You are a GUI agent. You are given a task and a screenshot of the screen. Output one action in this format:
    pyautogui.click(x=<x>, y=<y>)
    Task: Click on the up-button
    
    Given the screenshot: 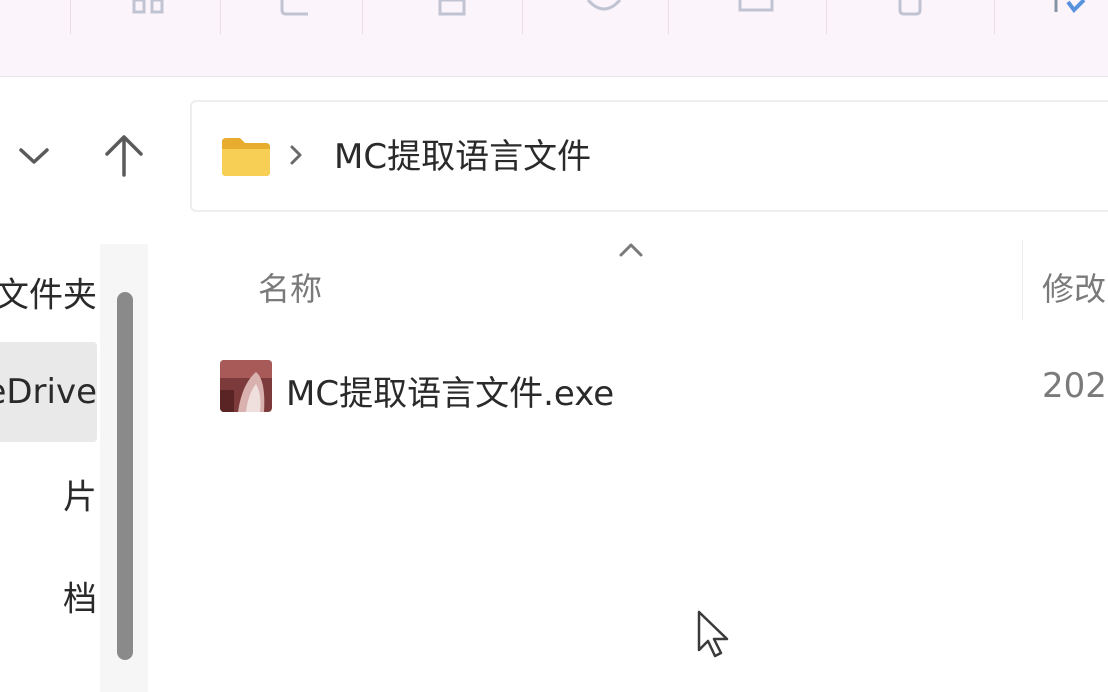 What is the action you would take?
    pyautogui.click(x=124, y=156)
    